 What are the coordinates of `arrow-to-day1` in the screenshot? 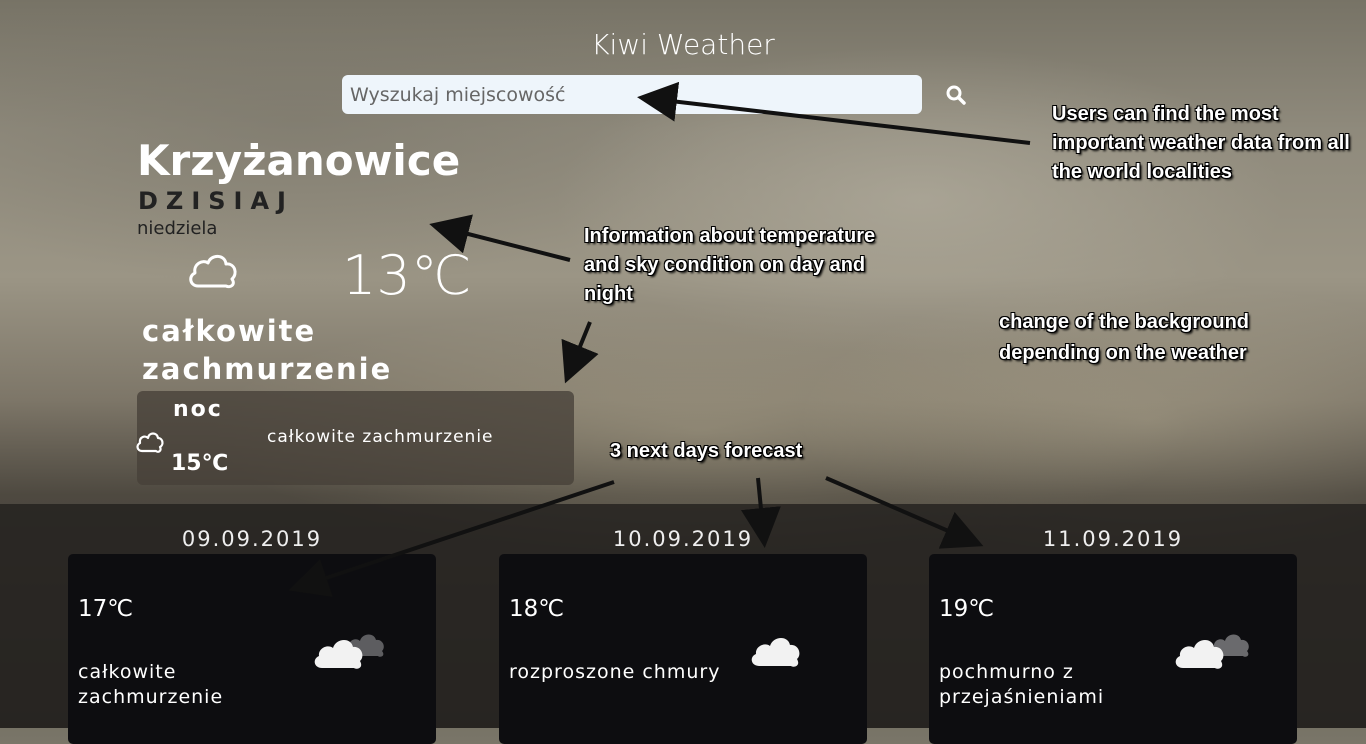 It's located at (451, 538).